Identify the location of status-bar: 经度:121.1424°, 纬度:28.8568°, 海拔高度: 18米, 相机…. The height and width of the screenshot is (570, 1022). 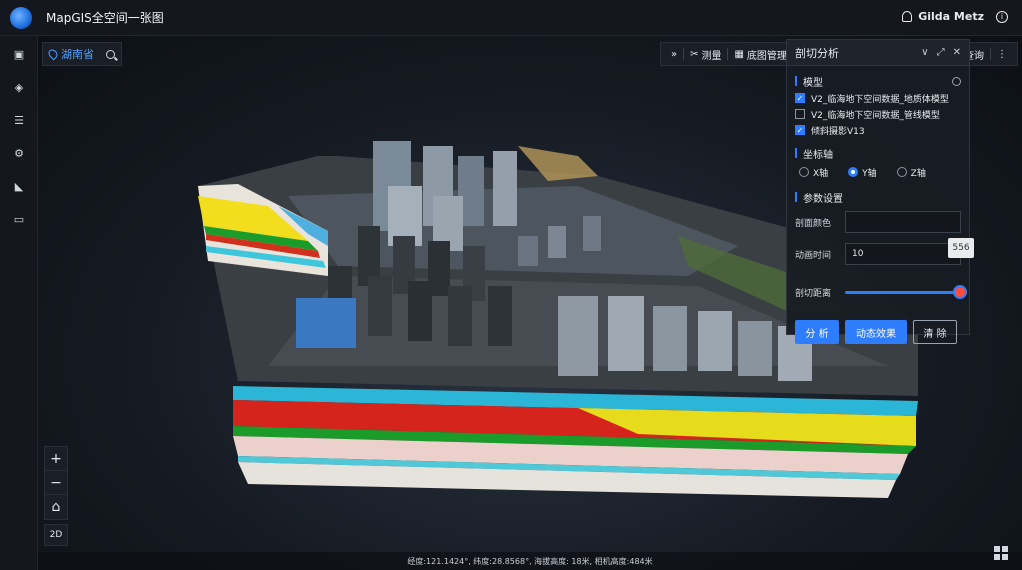
(530, 561).